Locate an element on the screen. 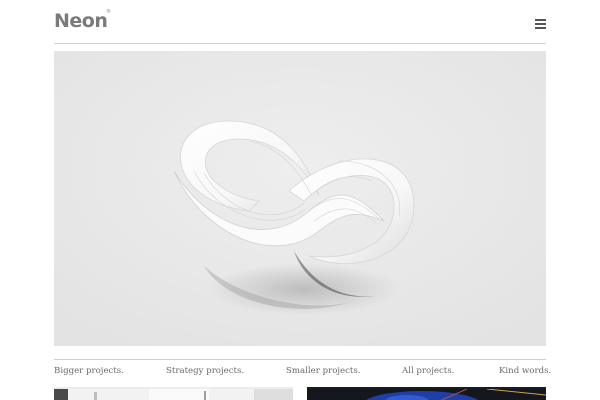 This screenshot has width=600, height=400. nav-link-all-projects: All projects. is located at coordinates (428, 371).